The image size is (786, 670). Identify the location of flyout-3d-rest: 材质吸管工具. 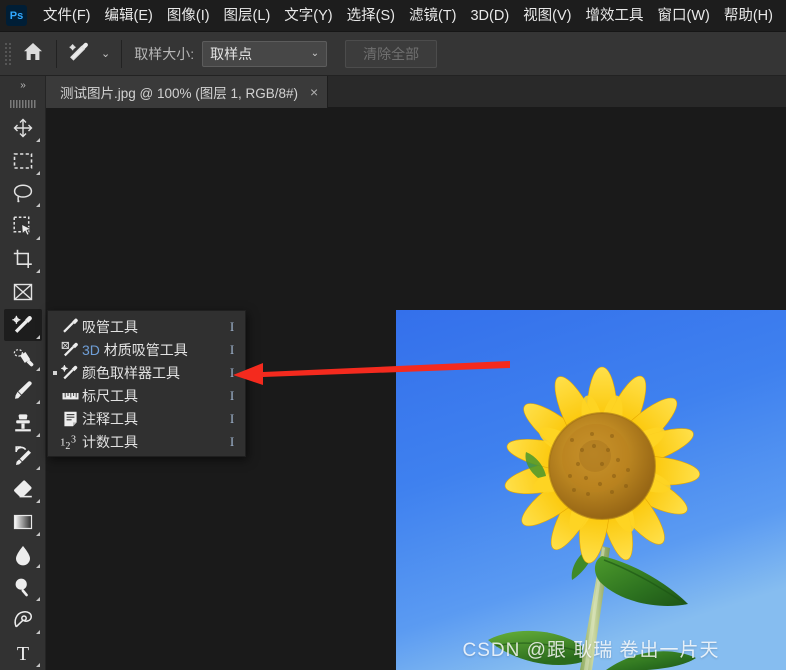
(143, 349).